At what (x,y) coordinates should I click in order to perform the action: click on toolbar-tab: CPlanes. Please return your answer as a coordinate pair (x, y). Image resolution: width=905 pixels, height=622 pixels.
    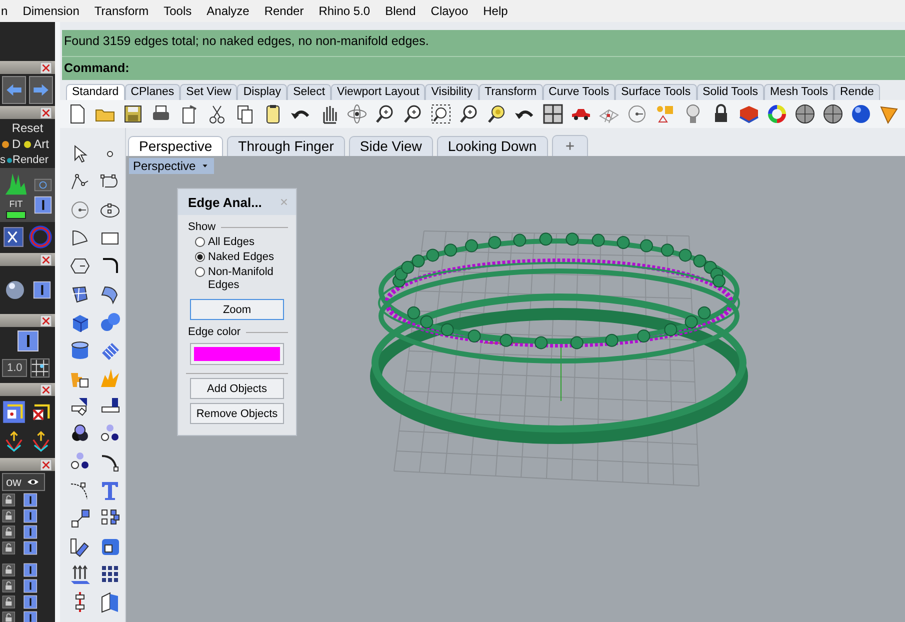
    Looking at the image, I should click on (152, 92).